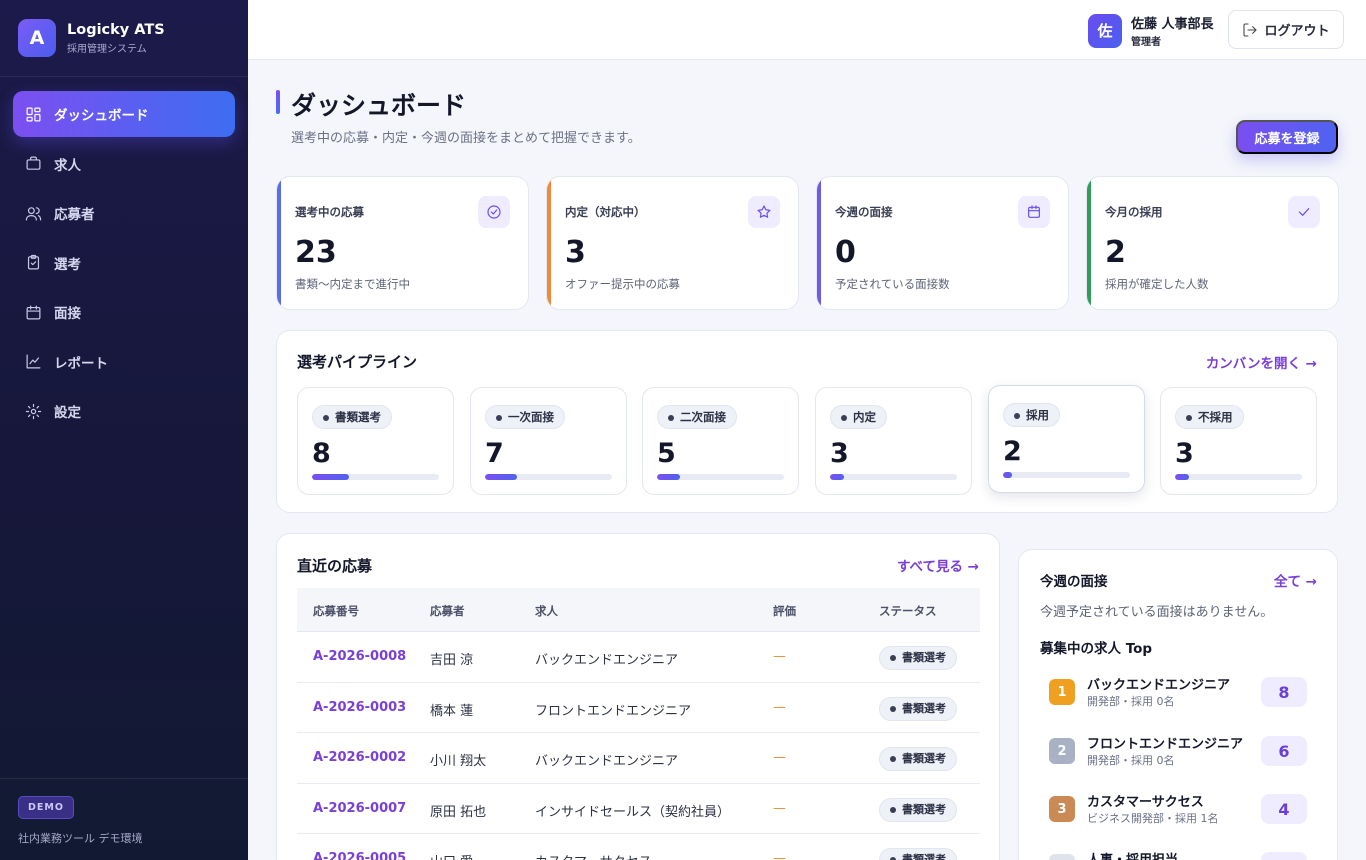  Describe the element at coordinates (33, 163) in the screenshot. I see `briefcase-icon` at that location.